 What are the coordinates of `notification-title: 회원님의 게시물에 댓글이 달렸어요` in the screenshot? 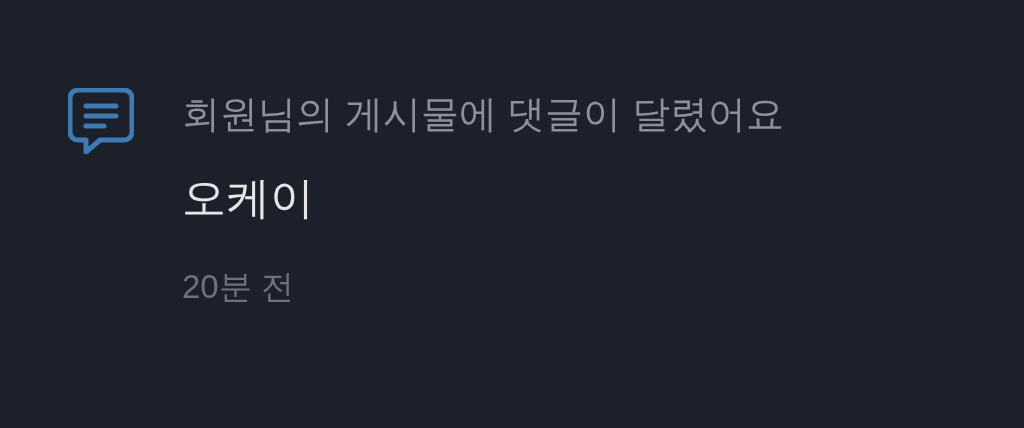 It's located at (483, 114).